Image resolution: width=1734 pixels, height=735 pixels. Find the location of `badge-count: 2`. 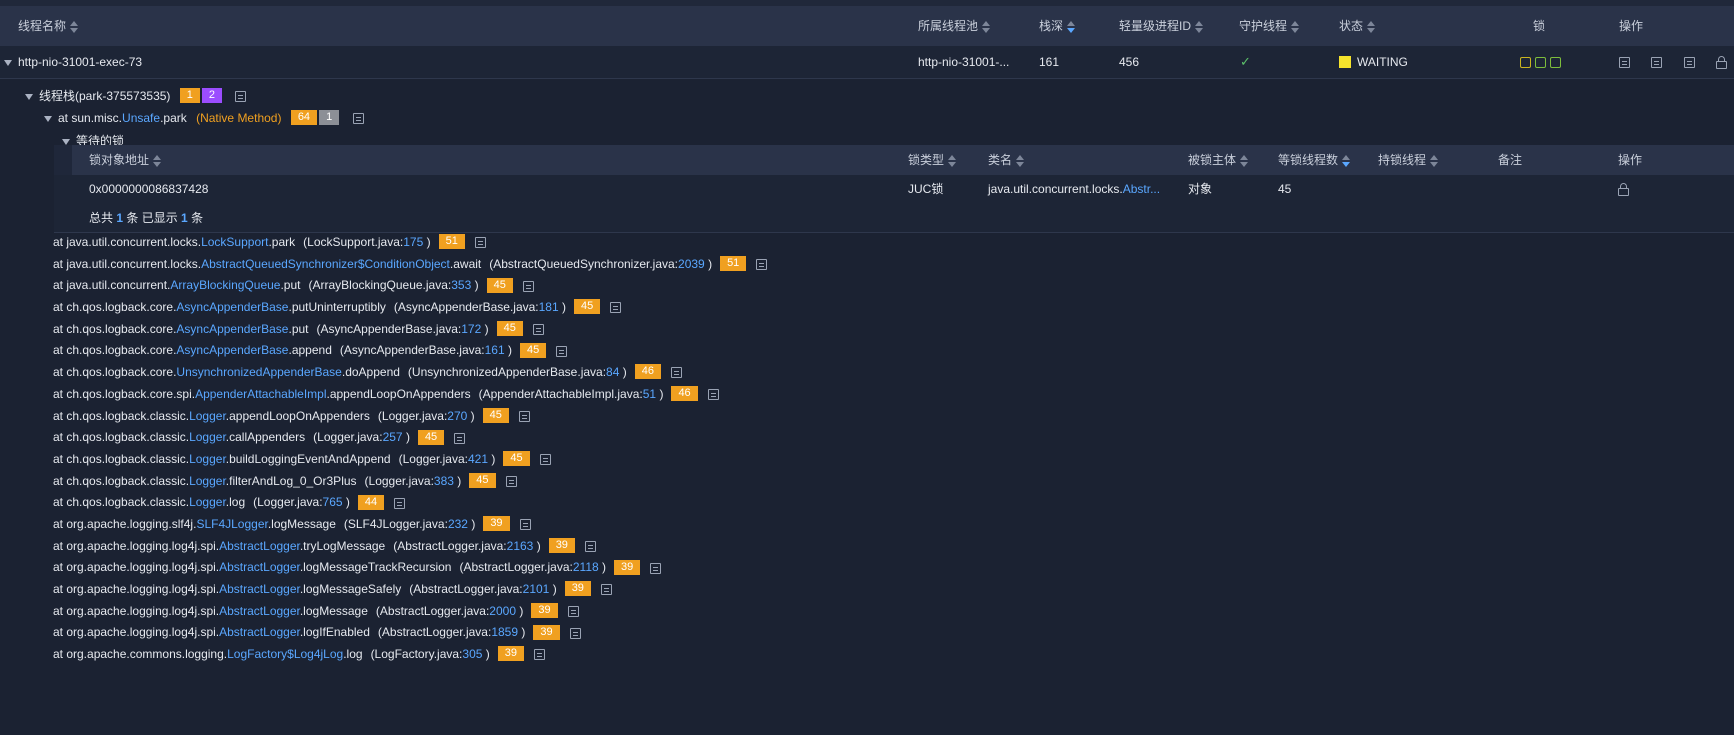

badge-count: 2 is located at coordinates (212, 96).